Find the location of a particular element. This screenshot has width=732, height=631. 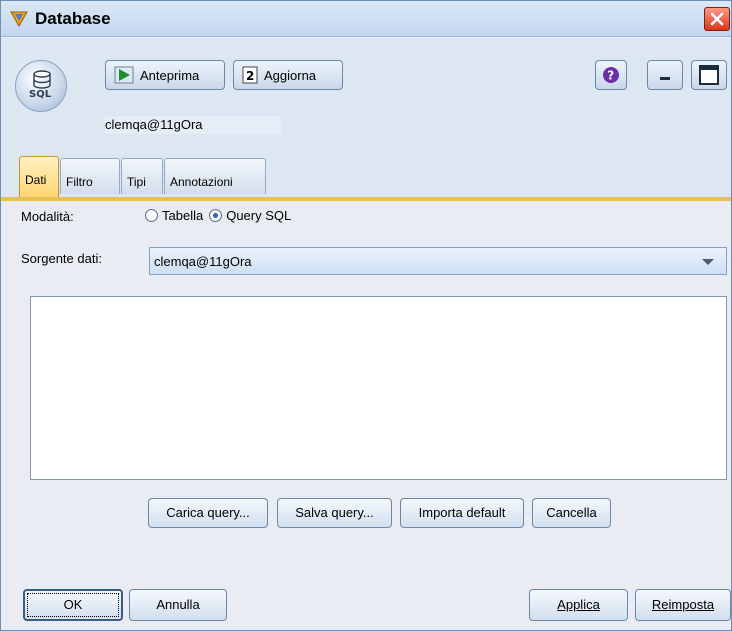

radio-query-sql: Query SQL is located at coordinates (250, 215).